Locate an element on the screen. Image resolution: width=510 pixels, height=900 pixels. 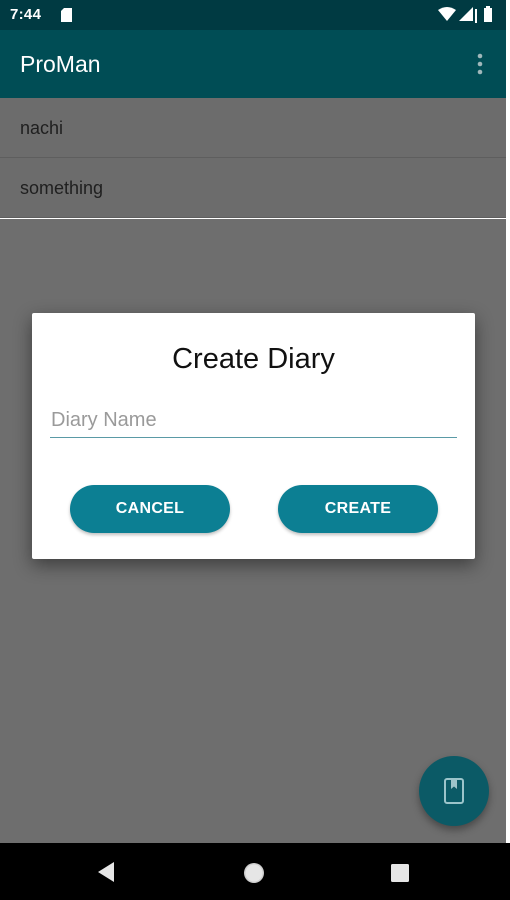
cancel-button: CANCEL is located at coordinates (150, 509).